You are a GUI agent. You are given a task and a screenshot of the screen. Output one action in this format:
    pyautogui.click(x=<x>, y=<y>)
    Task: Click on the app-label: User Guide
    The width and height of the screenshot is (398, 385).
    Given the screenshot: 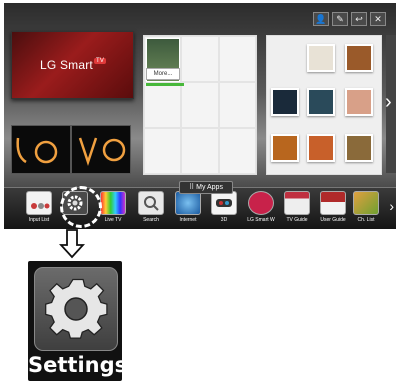 What is the action you would take?
    pyautogui.click(x=333, y=220)
    